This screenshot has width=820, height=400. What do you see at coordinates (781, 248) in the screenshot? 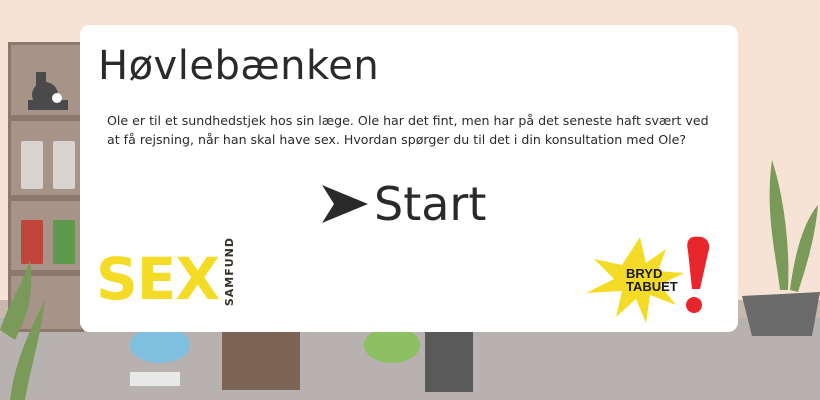
I see `plant-right` at bounding box center [781, 248].